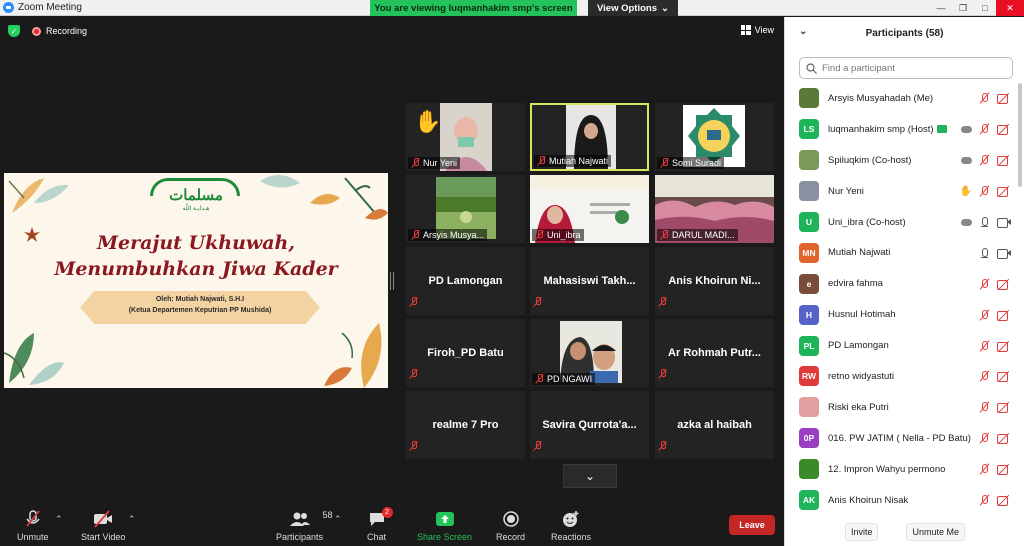 This screenshot has height=546, width=1024. Describe the element at coordinates (881, 98) in the screenshot. I see `participant-name-text: Arsyis Musyahadah (Me)` at that location.